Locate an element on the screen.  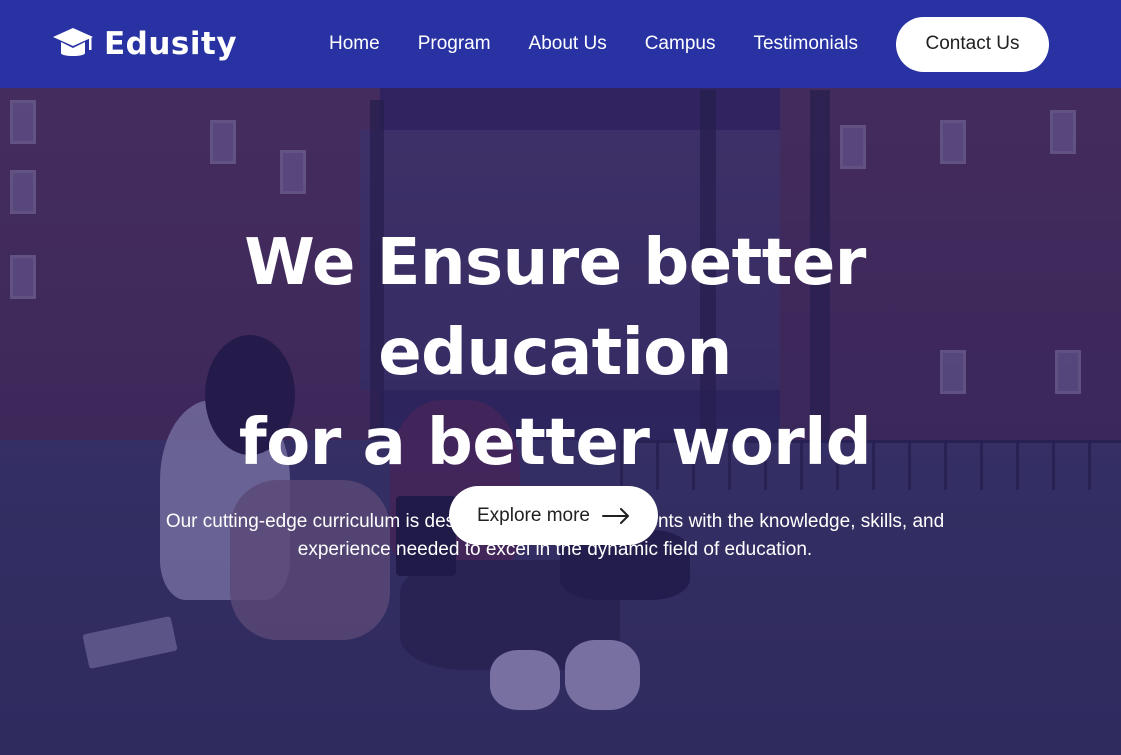
contact-us-button: Contact Us is located at coordinates (972, 44).